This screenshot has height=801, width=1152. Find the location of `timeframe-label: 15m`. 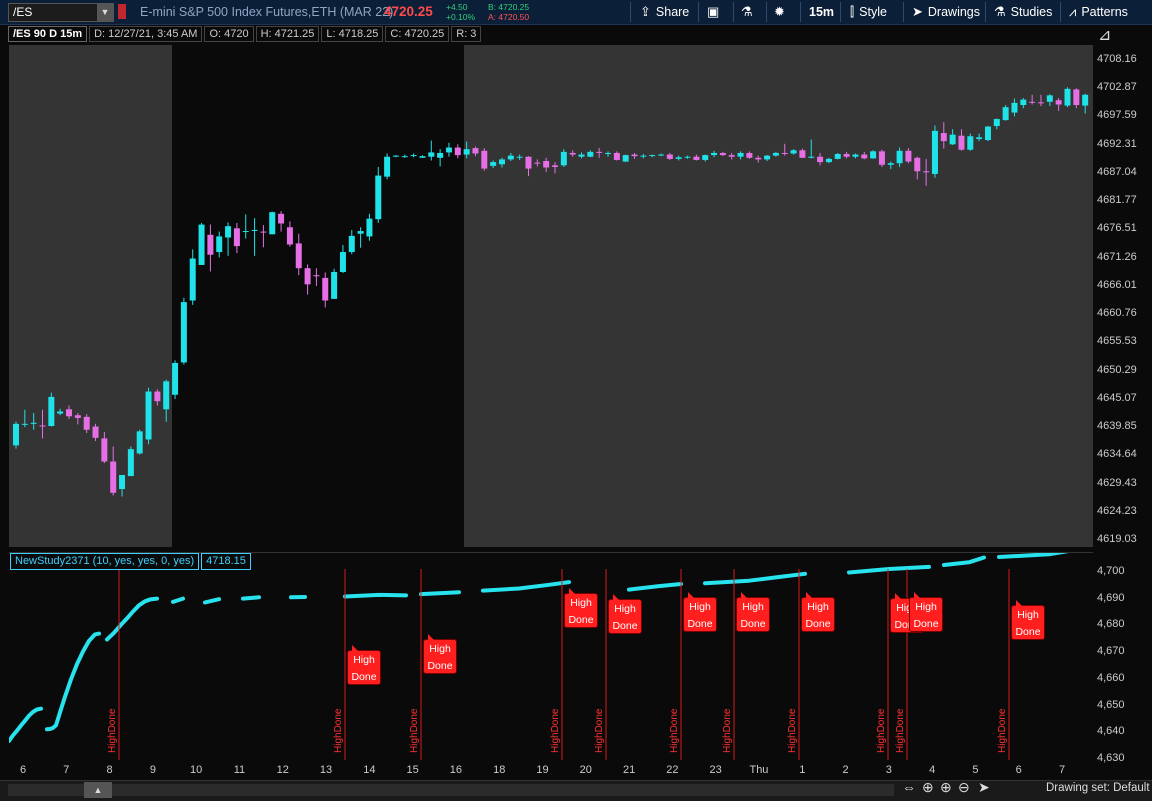

timeframe-label: 15m is located at coordinates (821, 12).